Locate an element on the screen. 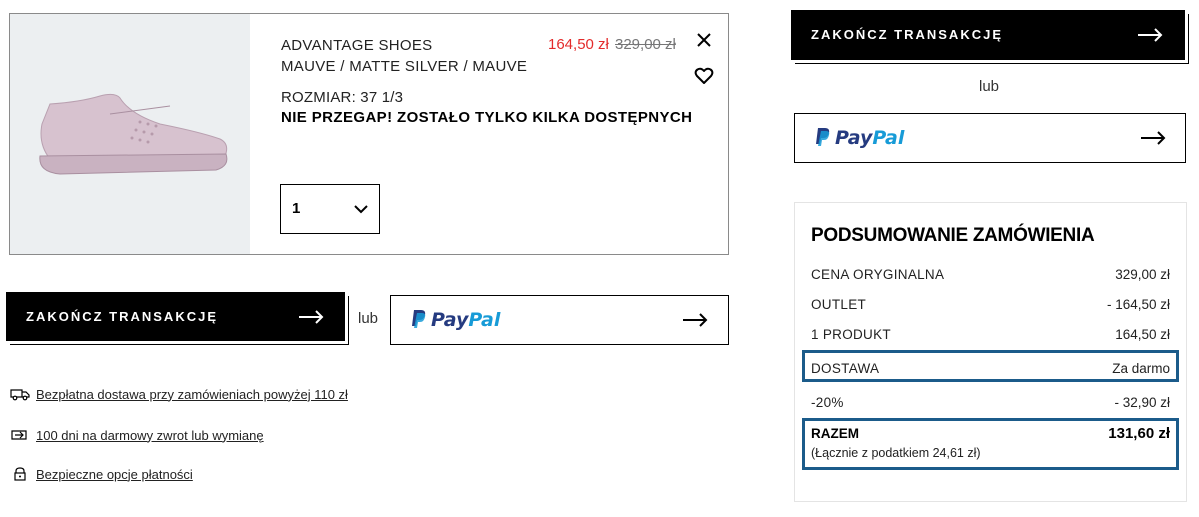 The height and width of the screenshot is (517, 1199). paypal-button-top: PayPal is located at coordinates (990, 138).